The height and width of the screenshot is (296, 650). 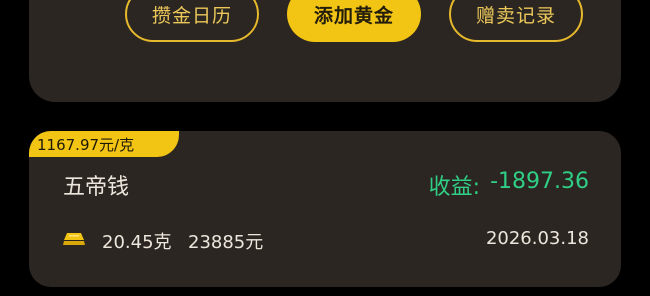 I want to click on add-gold-button: 添加黄金, so click(x=354, y=21).